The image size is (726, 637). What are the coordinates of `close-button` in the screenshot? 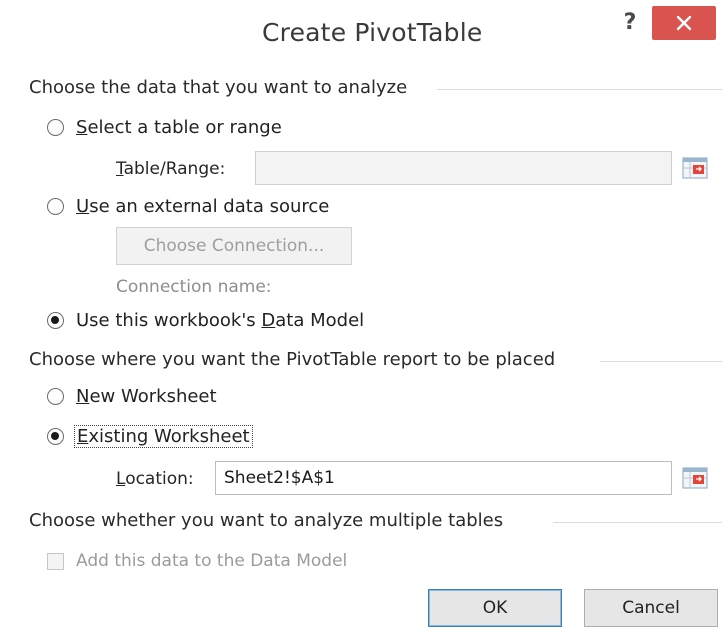 It's located at (684, 23).